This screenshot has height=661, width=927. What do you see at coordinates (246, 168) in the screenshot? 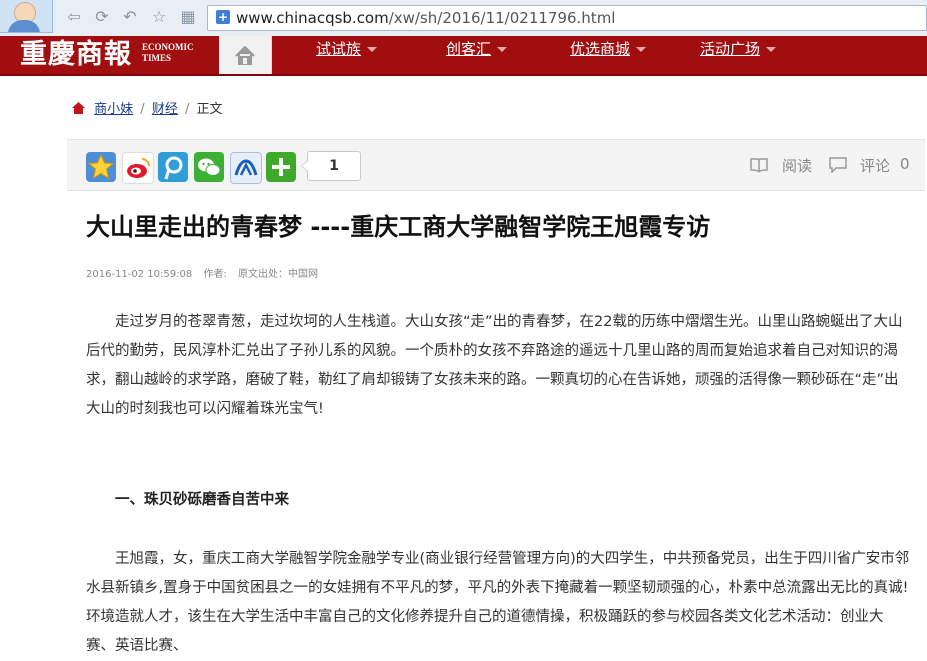
I see `renren-icon` at bounding box center [246, 168].